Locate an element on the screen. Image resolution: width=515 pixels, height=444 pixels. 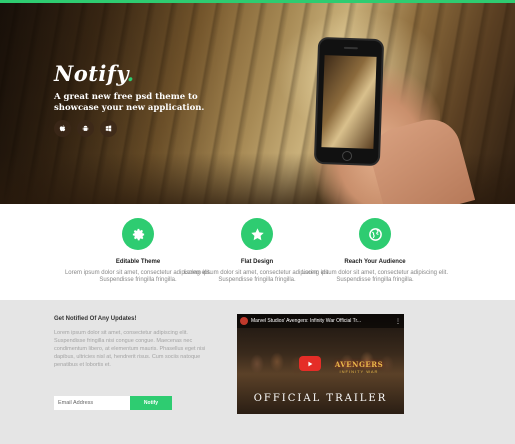
phone-mockup is located at coordinates (349, 101).